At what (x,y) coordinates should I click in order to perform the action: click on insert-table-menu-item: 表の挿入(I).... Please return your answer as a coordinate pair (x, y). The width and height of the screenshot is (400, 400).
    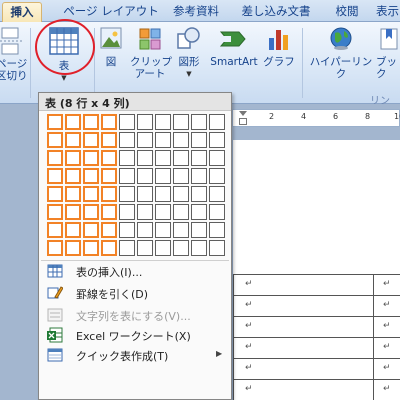
    Looking at the image, I should click on (135, 271).